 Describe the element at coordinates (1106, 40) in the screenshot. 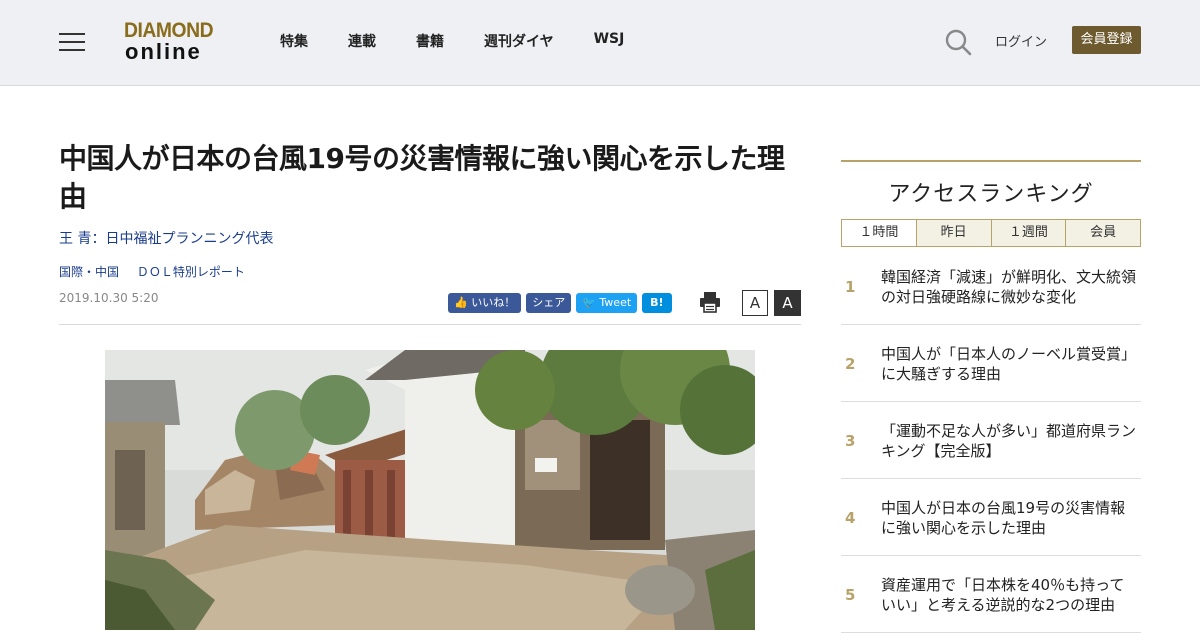

I see `register-button: 会員登録` at that location.